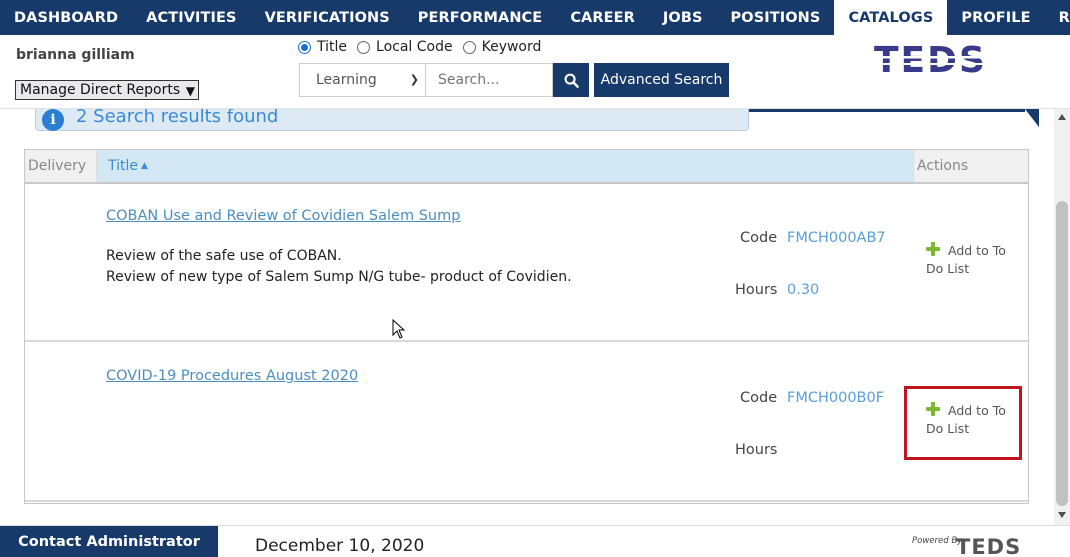 This screenshot has width=1070, height=557. What do you see at coordinates (327, 17) in the screenshot?
I see `nav-item-verifications: VERIFICATIONS` at bounding box center [327, 17].